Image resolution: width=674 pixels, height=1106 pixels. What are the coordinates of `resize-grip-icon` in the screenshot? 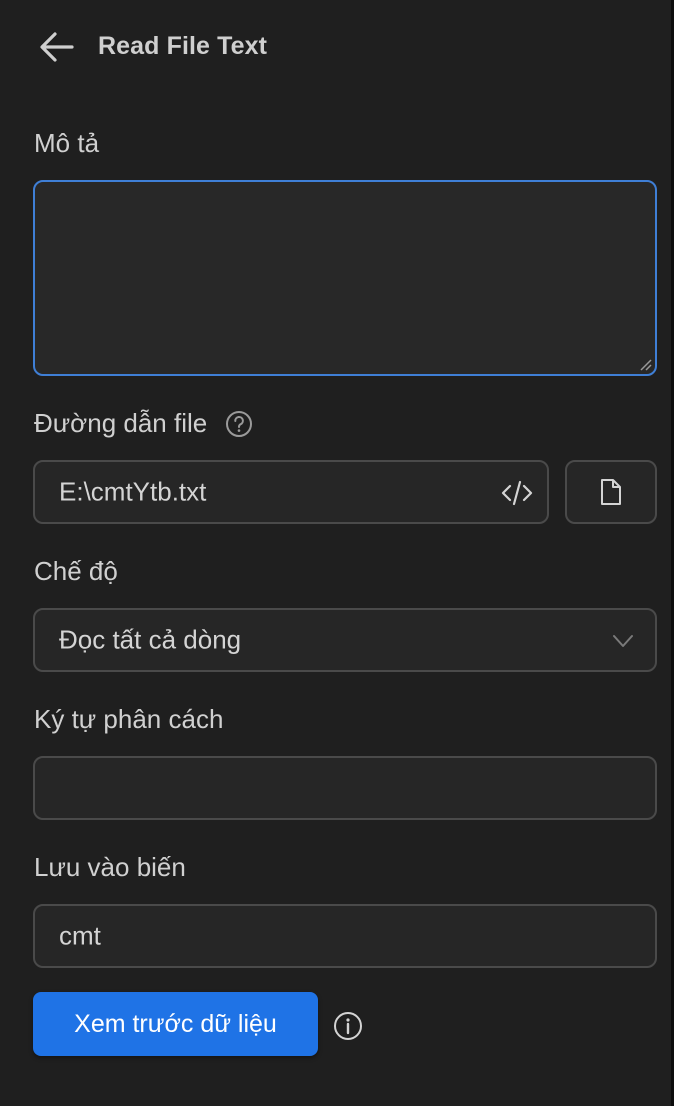 It's located at (645, 364).